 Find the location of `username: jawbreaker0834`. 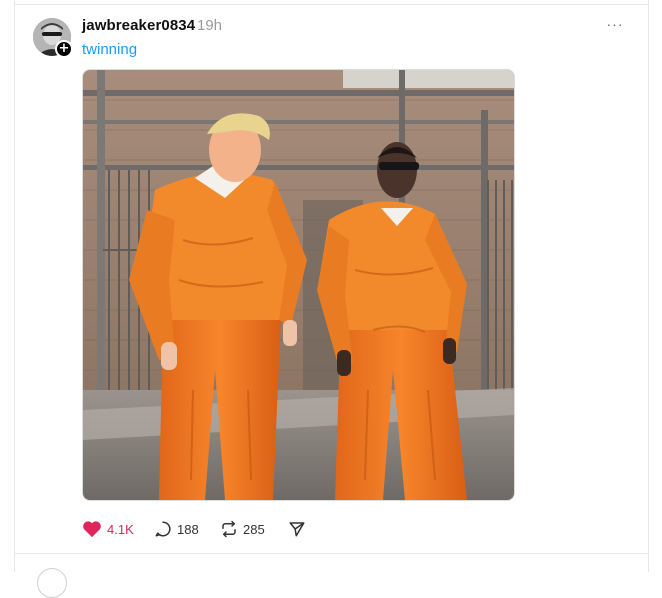

username: jawbreaker0834 is located at coordinates (138, 25).